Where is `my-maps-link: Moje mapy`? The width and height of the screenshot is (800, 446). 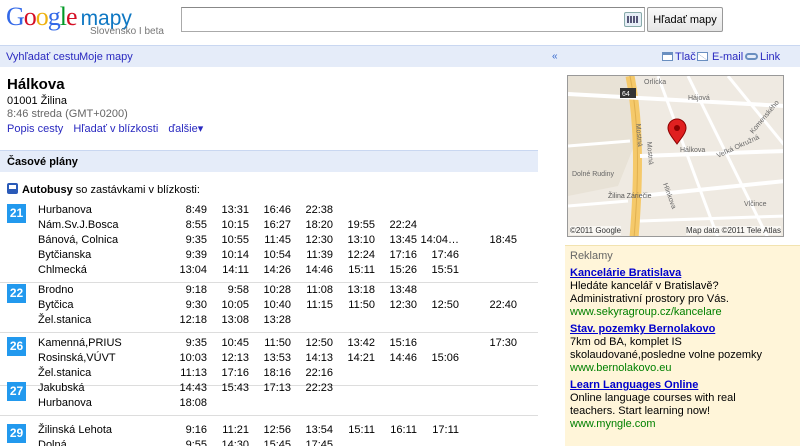 my-maps-link: Moje mapy is located at coordinates (106, 57).